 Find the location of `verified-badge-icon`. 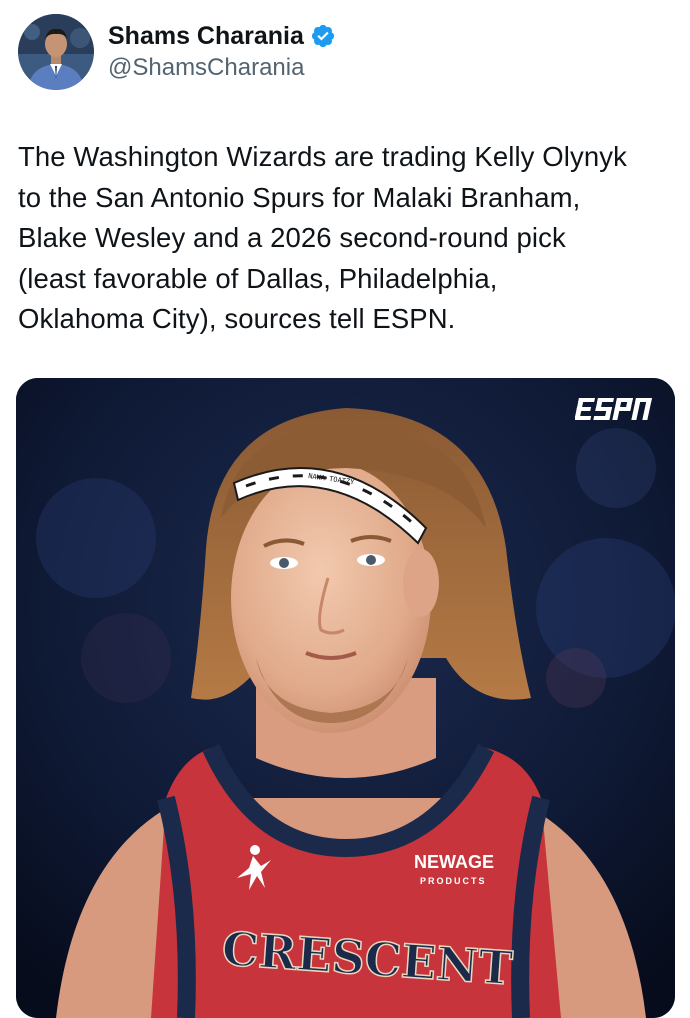

verified-badge-icon is located at coordinates (323, 36).